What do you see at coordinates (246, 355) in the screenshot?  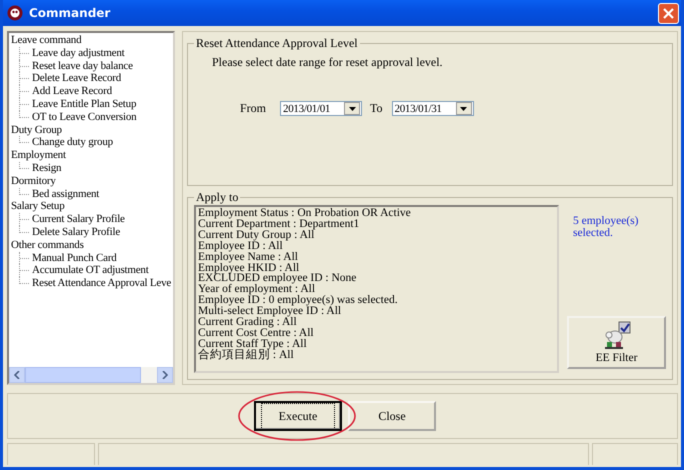 I see `criteria-line: 合約項目組別 : All` at bounding box center [246, 355].